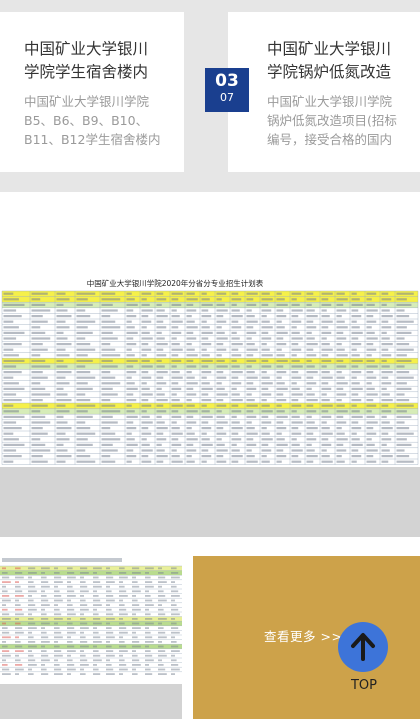  I want to click on news-date-block: 03 07, so click(227, 90).